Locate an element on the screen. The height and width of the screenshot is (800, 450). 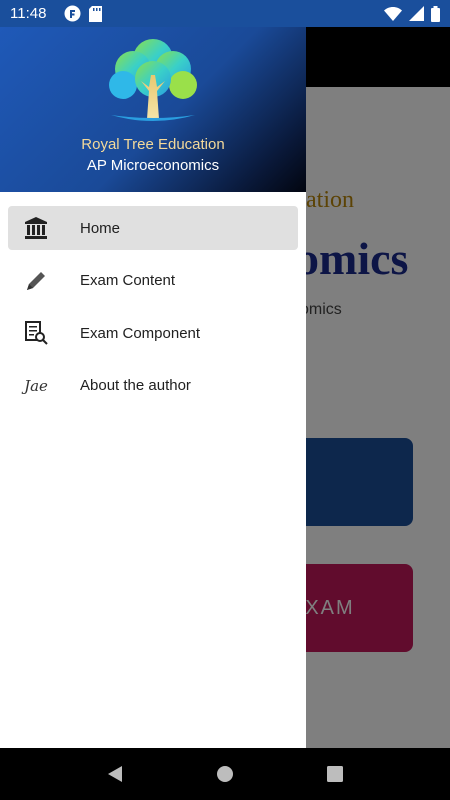
drawer-item-label: Exam Component is located at coordinates (140, 333).